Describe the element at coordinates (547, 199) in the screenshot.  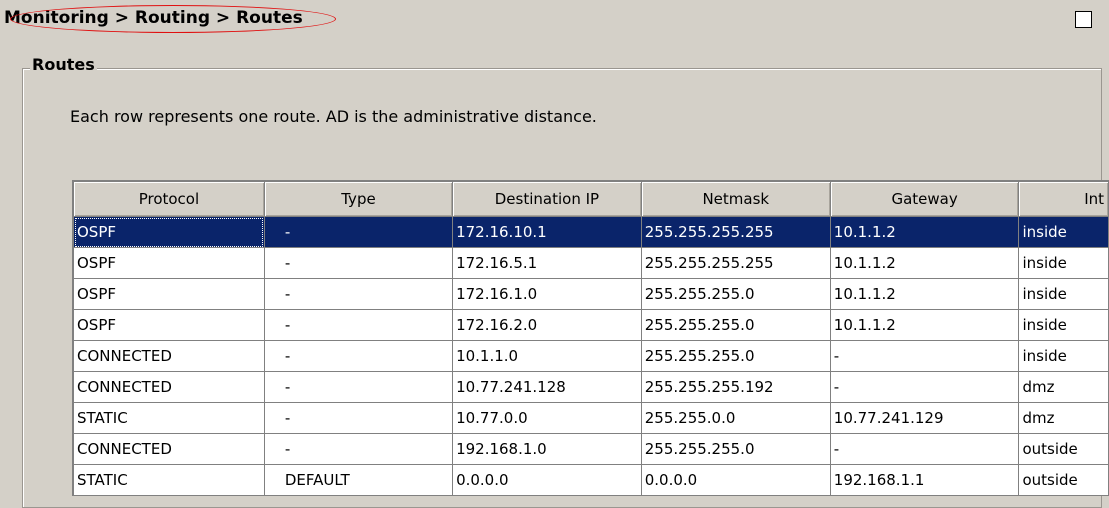
I see `column-header-destination-ip: Destination IP` at that location.